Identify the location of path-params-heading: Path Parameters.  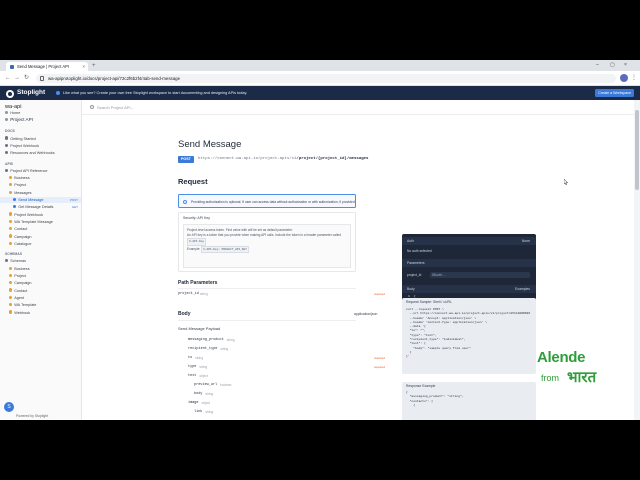
(198, 283).